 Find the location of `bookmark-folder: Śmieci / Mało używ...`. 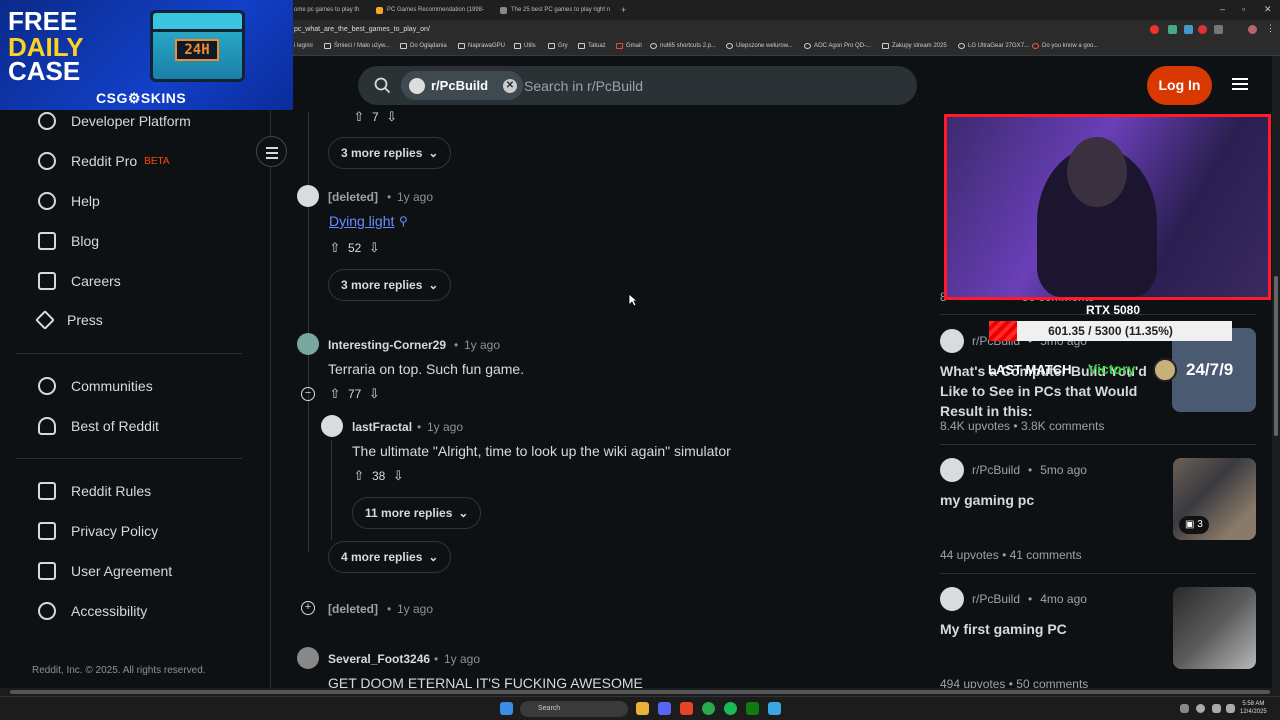

bookmark-folder: Śmieci / Mało używ... is located at coordinates (357, 46).